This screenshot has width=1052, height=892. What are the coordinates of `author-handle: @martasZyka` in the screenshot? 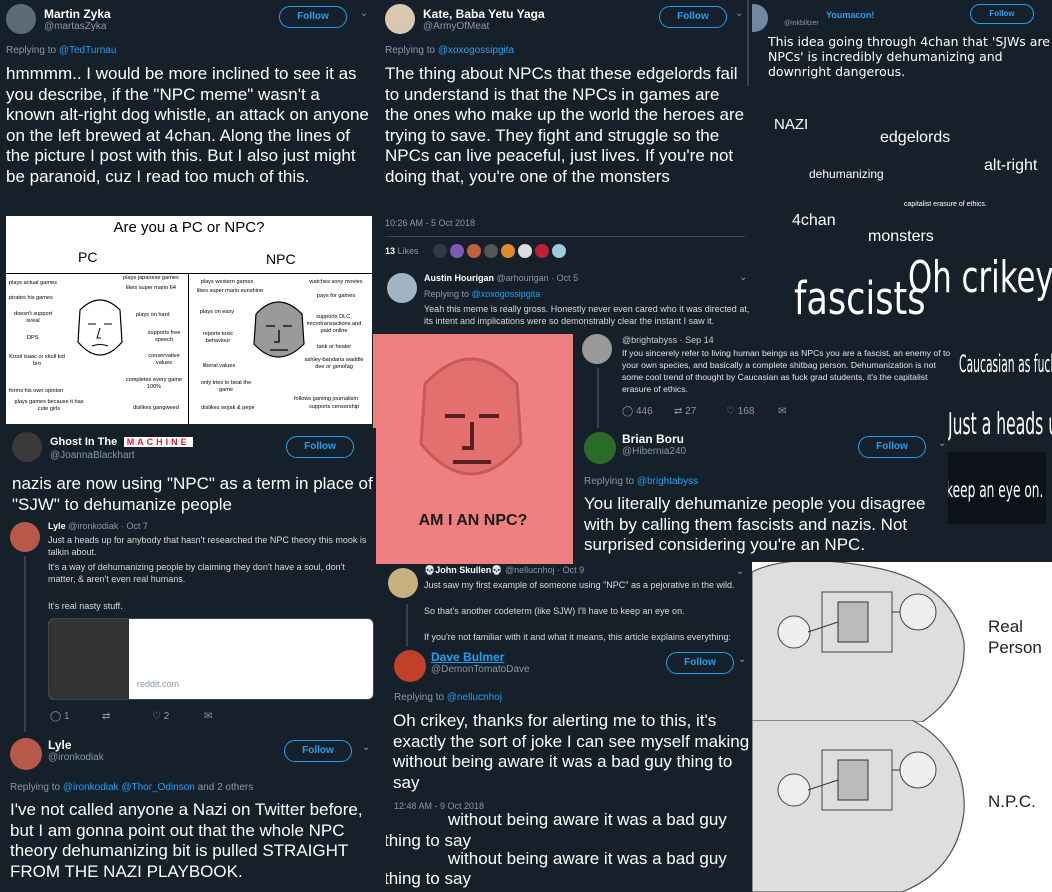 It's located at (77, 26).